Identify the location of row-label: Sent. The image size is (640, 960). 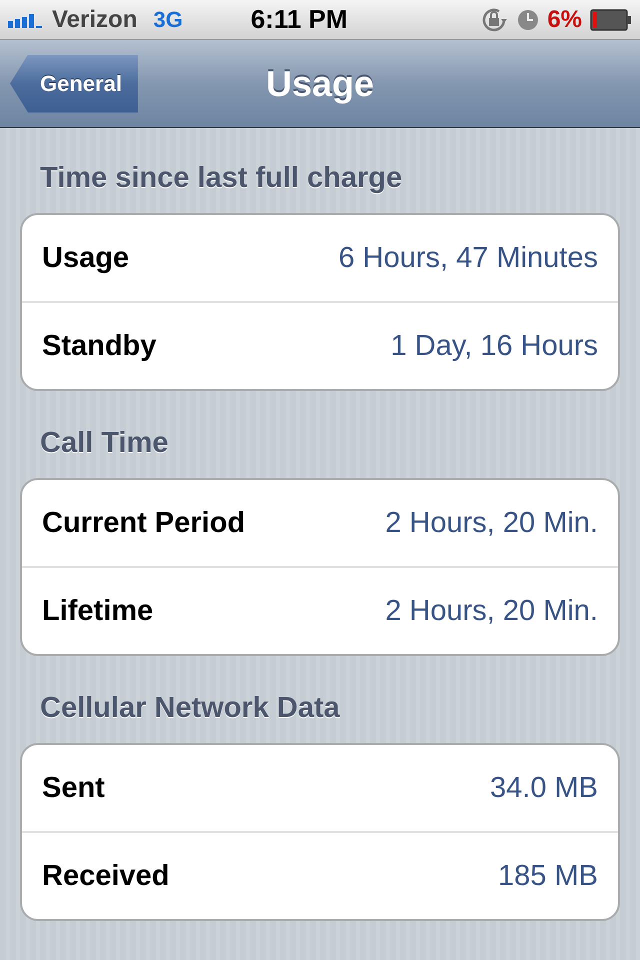
(73, 788).